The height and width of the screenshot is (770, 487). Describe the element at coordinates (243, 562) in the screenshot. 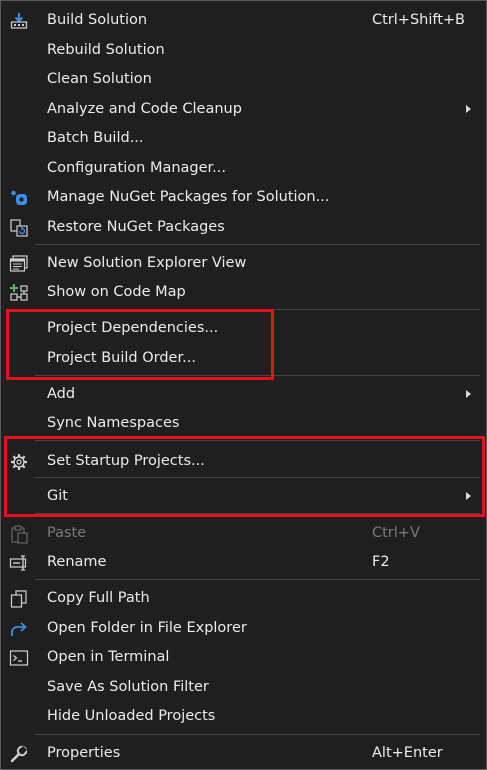

I see `menu-item-rename: Rename F2` at that location.